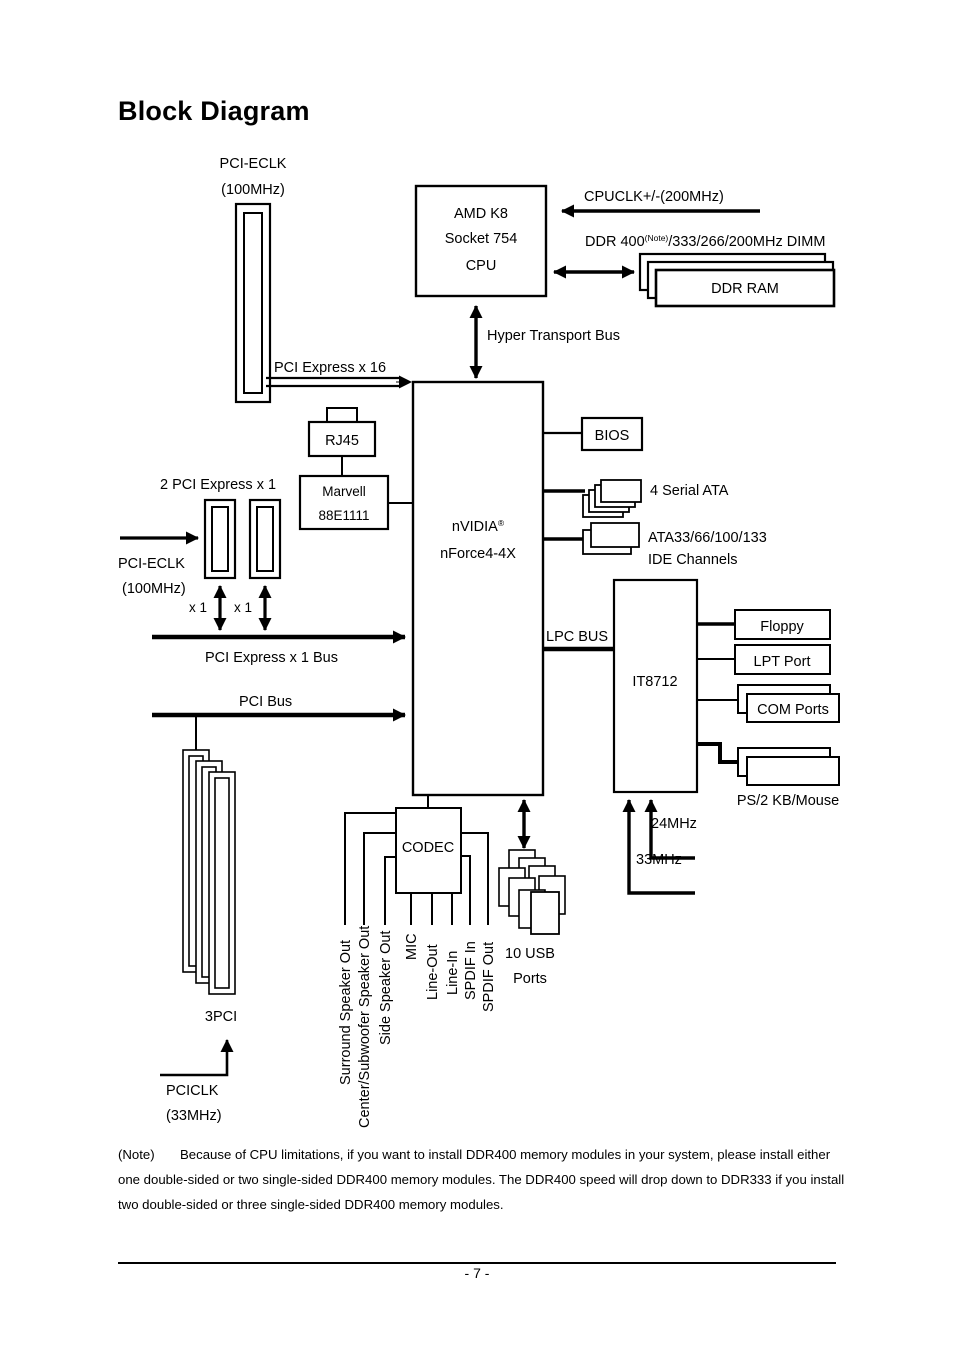 This screenshot has width=954, height=1352. What do you see at coordinates (253, 177) in the screenshot?
I see `pci-eclk-top-label: PCI-ECLK (100MHz)` at bounding box center [253, 177].